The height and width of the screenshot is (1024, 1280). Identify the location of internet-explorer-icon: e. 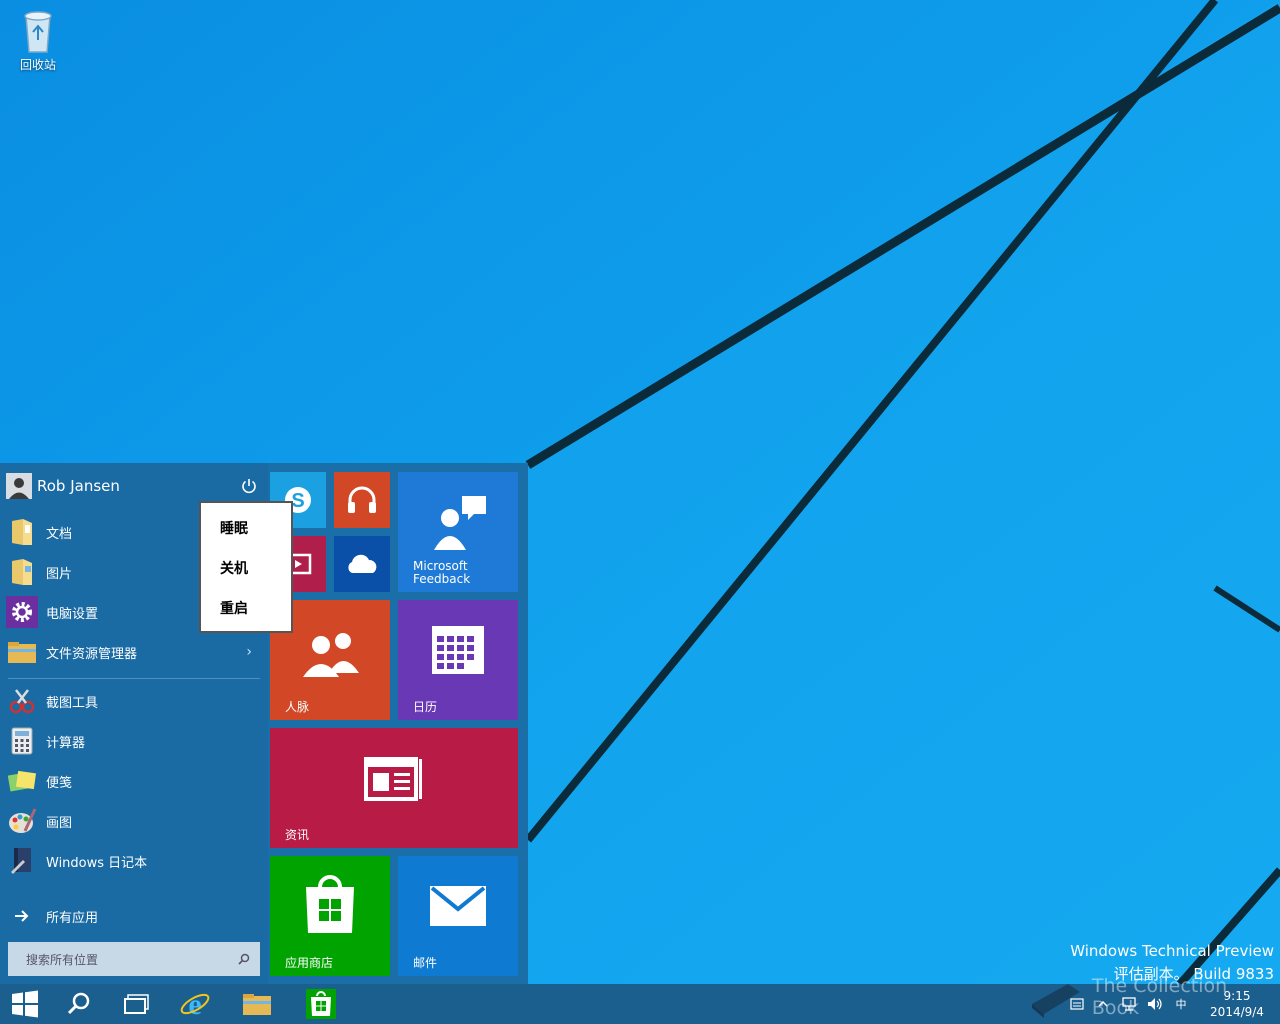
(195, 1004).